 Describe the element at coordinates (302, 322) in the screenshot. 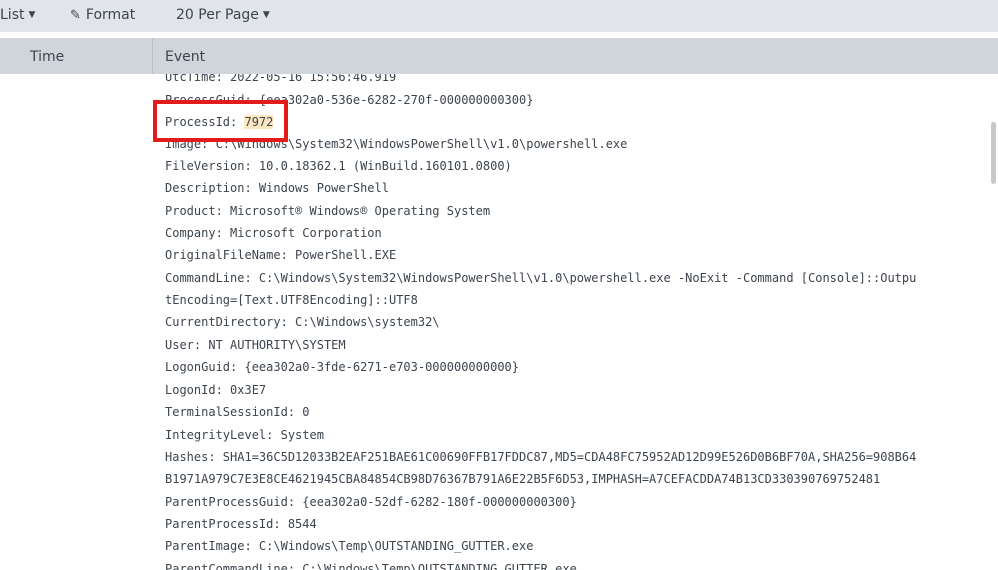

I see `event-line-current-directory: CurrentDirectory: C:\Windows\system32\` at that location.